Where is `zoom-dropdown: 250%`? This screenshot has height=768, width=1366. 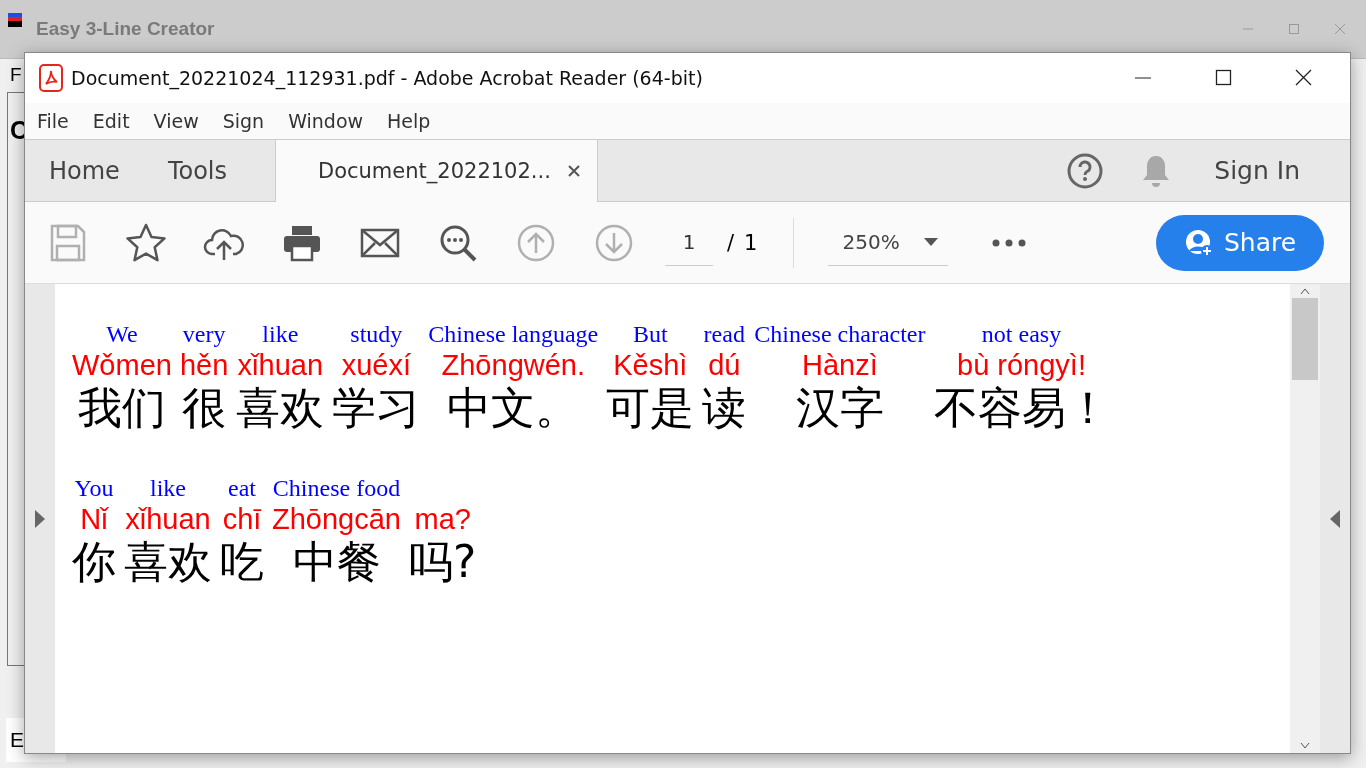 zoom-dropdown: 250% is located at coordinates (888, 242).